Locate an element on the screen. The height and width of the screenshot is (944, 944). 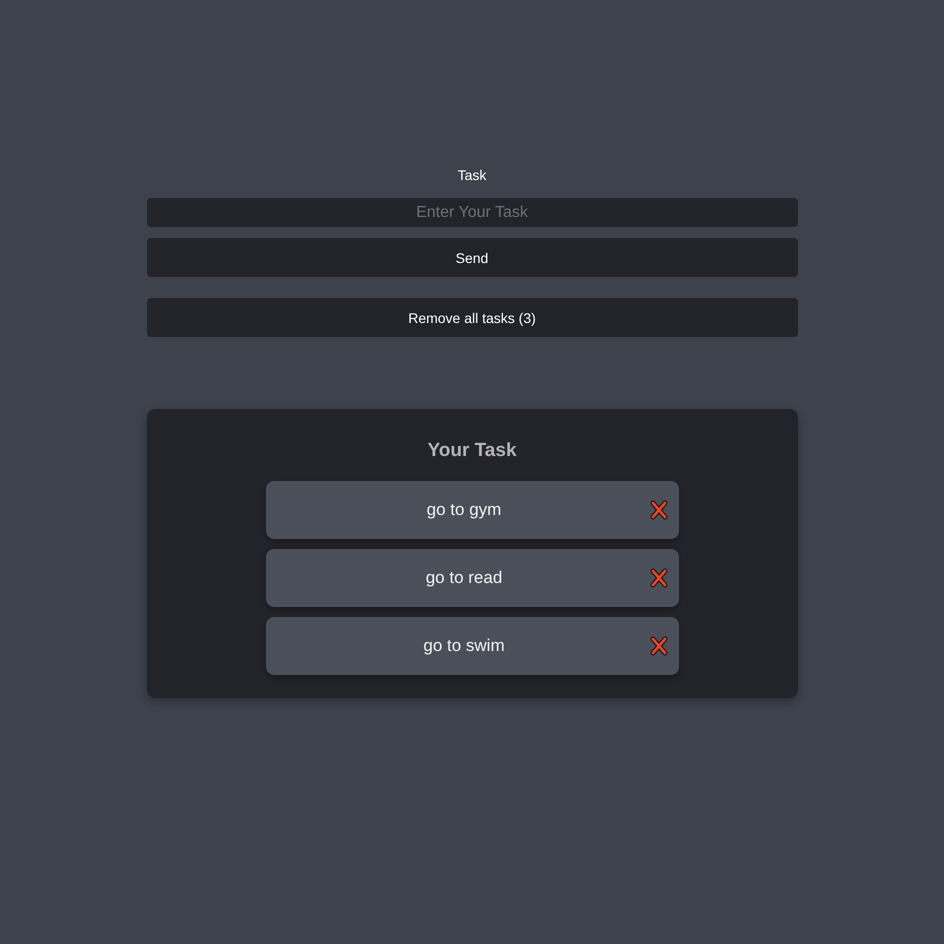
send-button: Send is located at coordinates (472, 257).